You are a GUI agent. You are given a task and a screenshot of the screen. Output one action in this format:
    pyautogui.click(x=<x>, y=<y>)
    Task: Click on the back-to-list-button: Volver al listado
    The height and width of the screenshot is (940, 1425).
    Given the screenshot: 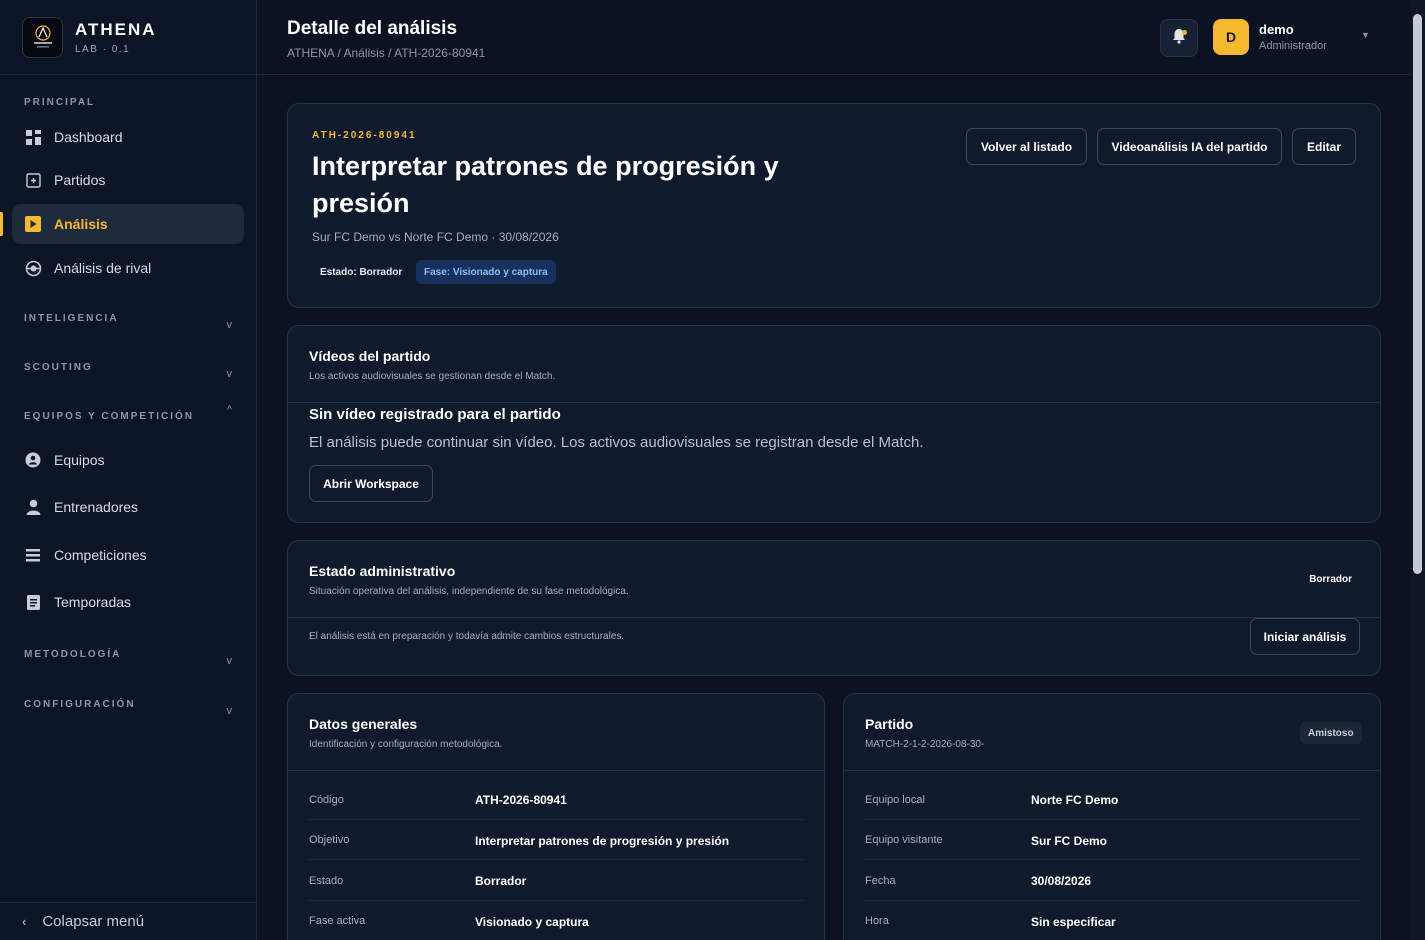 What is the action you would take?
    pyautogui.click(x=1026, y=146)
    